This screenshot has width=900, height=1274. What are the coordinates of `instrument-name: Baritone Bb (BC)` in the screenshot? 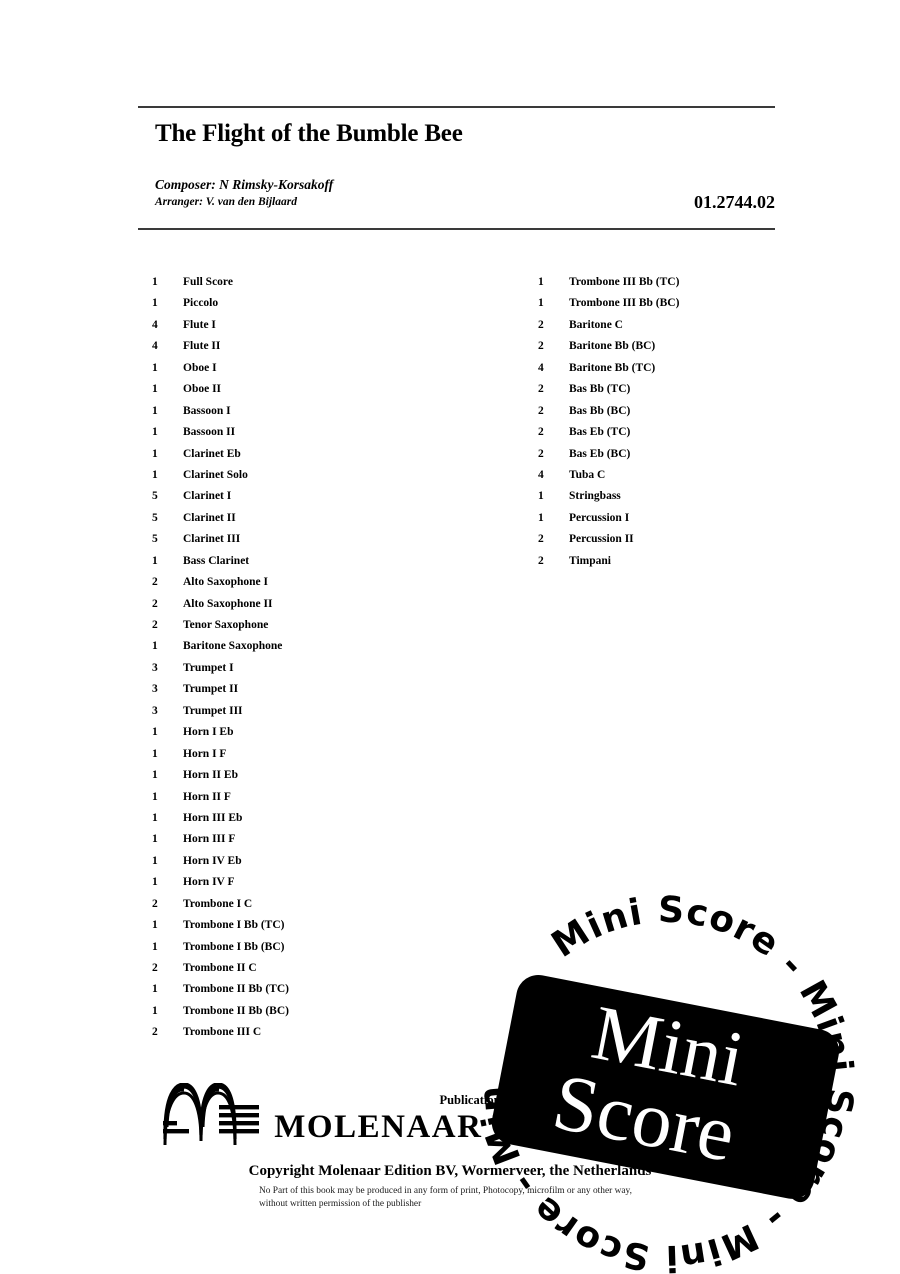 It's located at (612, 346).